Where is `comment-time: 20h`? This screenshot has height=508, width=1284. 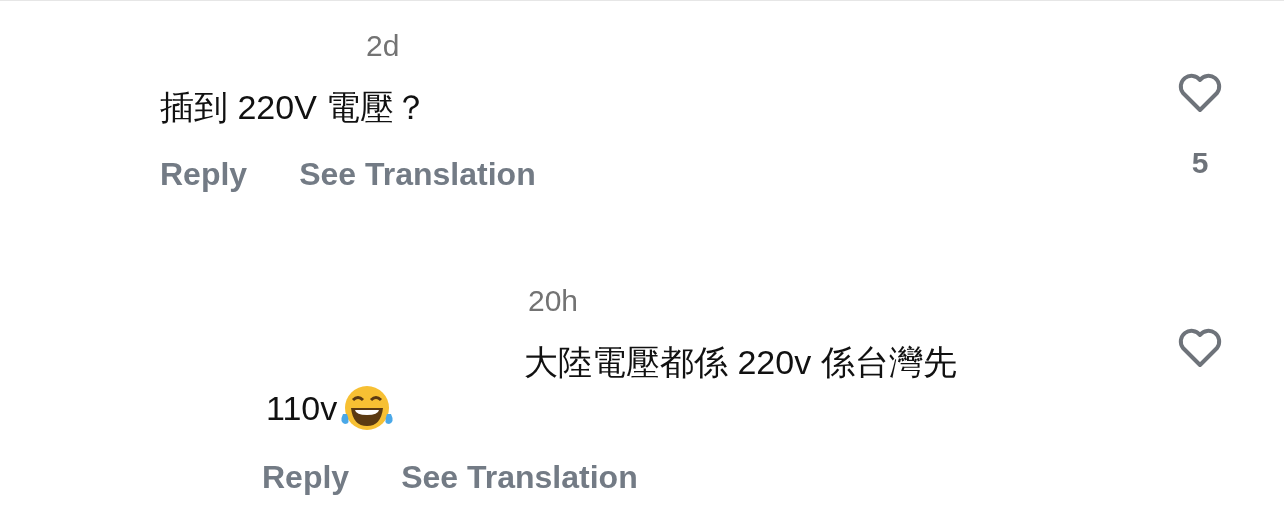 comment-time: 20h is located at coordinates (553, 301).